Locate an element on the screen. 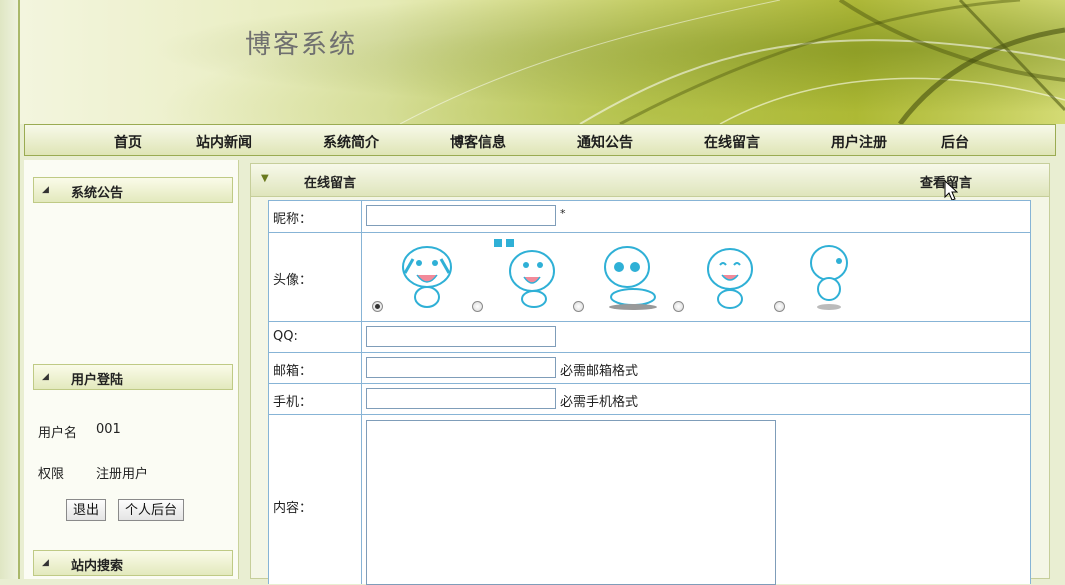 This screenshot has height=585, width=1065. avatar-row: 头像： is located at coordinates (649, 276).